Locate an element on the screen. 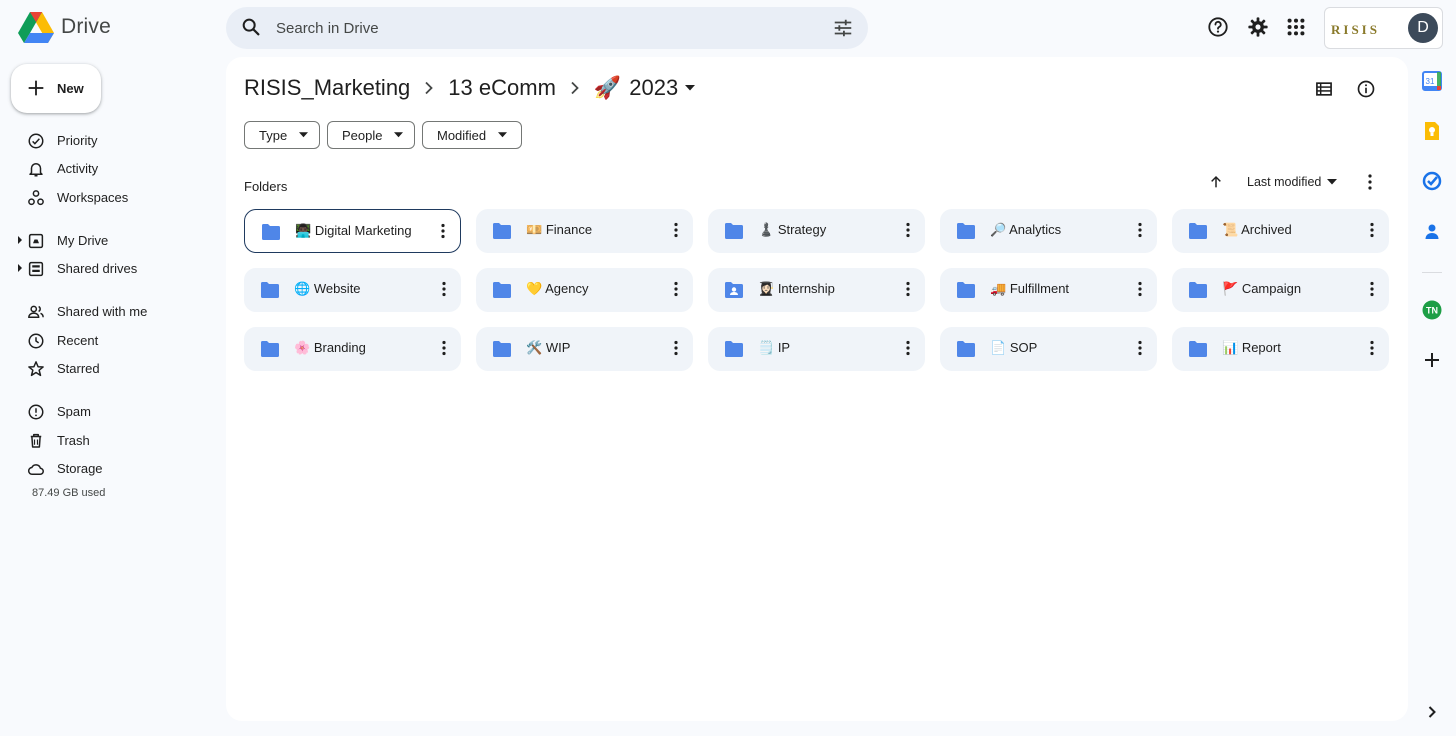 Image resolution: width=1456 pixels, height=736 pixels. add-icon is located at coordinates (1432, 360).